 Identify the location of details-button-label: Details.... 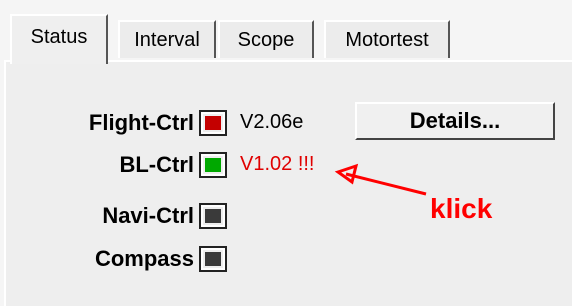
(455, 120).